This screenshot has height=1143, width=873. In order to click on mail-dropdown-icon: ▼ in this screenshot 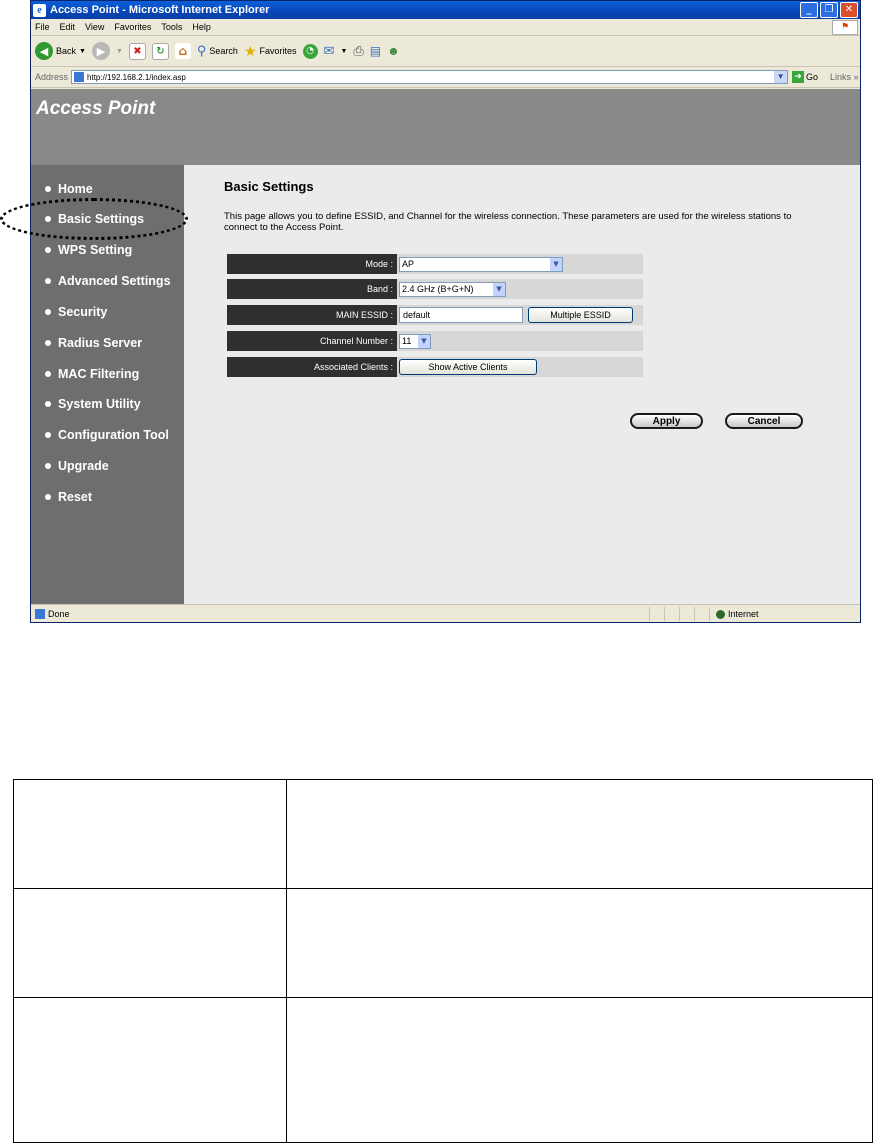, I will do `click(344, 51)`.